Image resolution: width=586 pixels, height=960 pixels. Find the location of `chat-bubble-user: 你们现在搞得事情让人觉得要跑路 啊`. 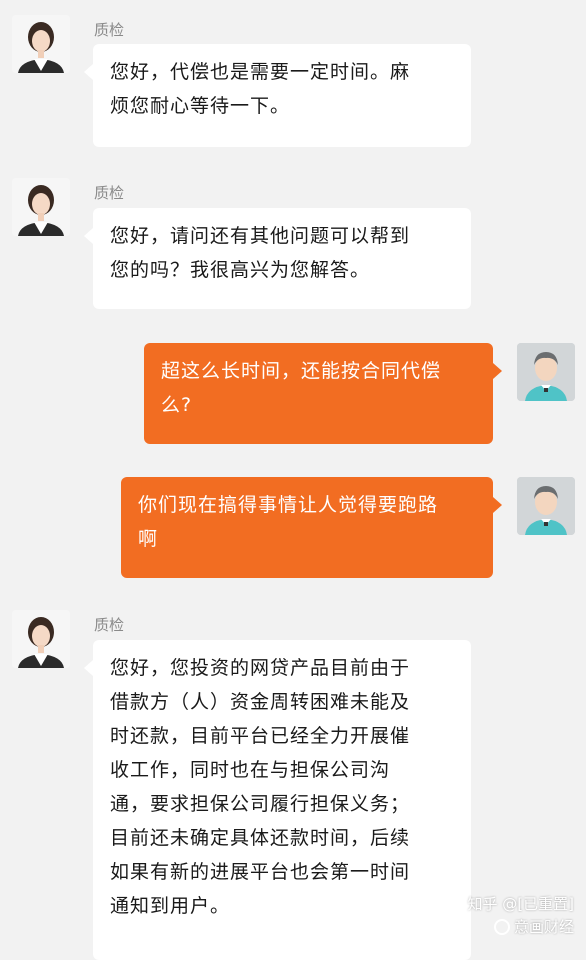

chat-bubble-user: 你们现在搞得事情让人觉得要跑路 啊 is located at coordinates (311, 527).